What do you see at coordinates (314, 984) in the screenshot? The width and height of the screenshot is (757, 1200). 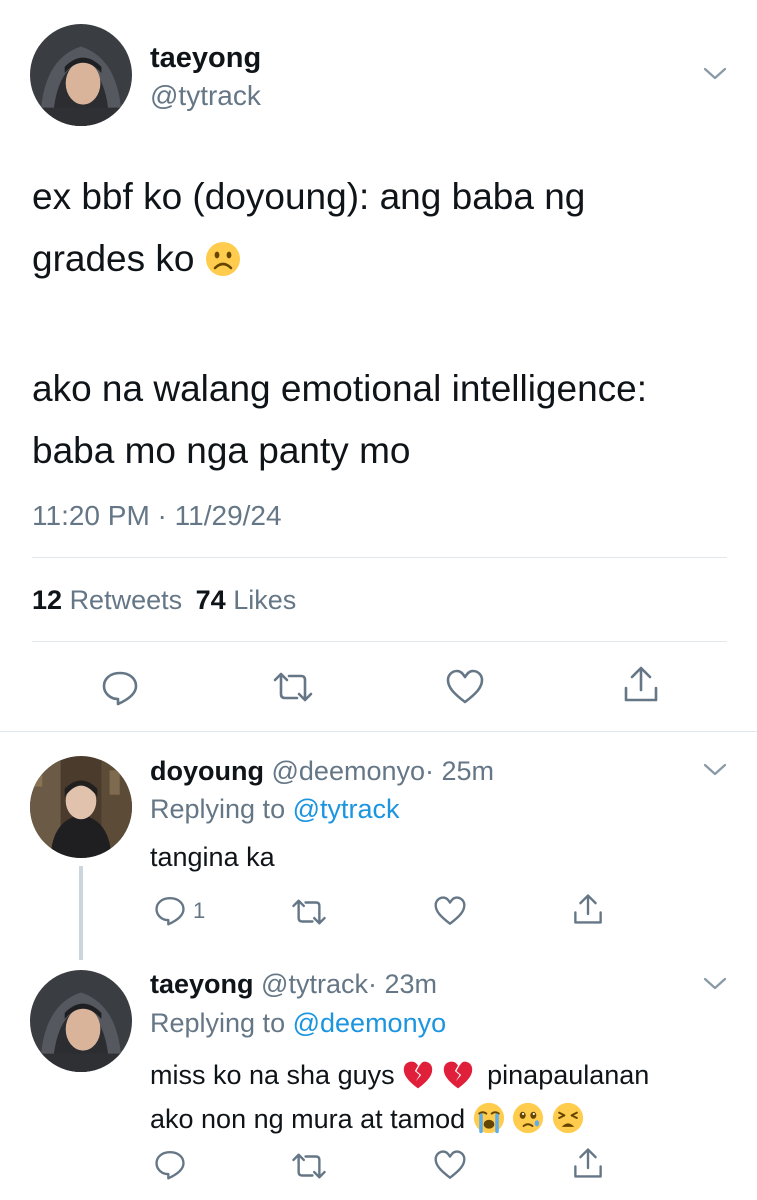 I see `reply-author-handle: @tytrack` at bounding box center [314, 984].